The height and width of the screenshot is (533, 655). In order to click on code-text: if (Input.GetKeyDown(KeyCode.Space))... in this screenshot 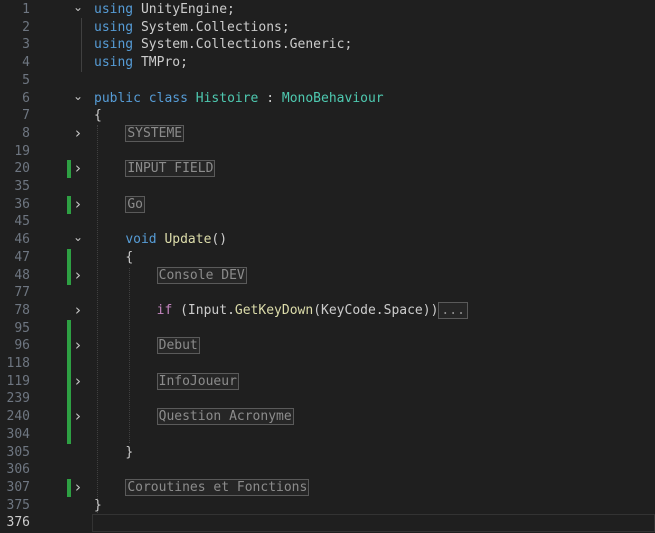, I will do `click(312, 310)`.